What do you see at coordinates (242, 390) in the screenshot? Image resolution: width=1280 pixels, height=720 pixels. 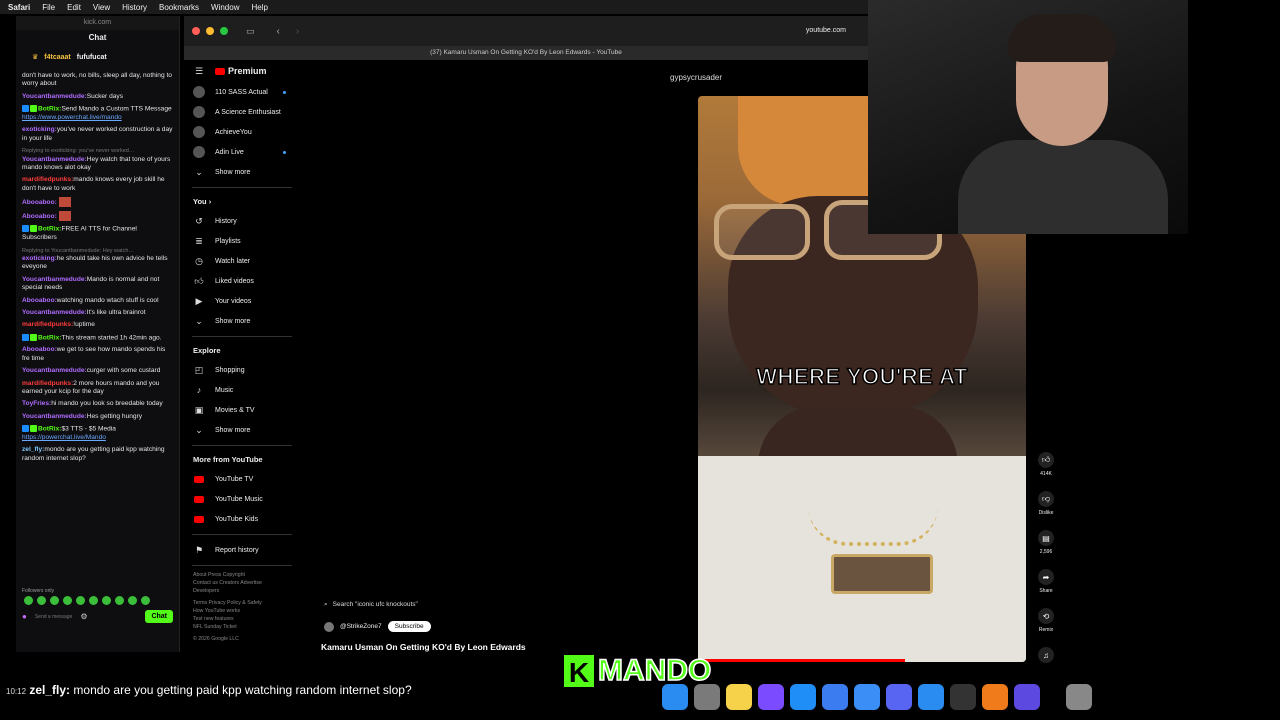 I see `sidebar-item: ♪ Music` at bounding box center [242, 390].